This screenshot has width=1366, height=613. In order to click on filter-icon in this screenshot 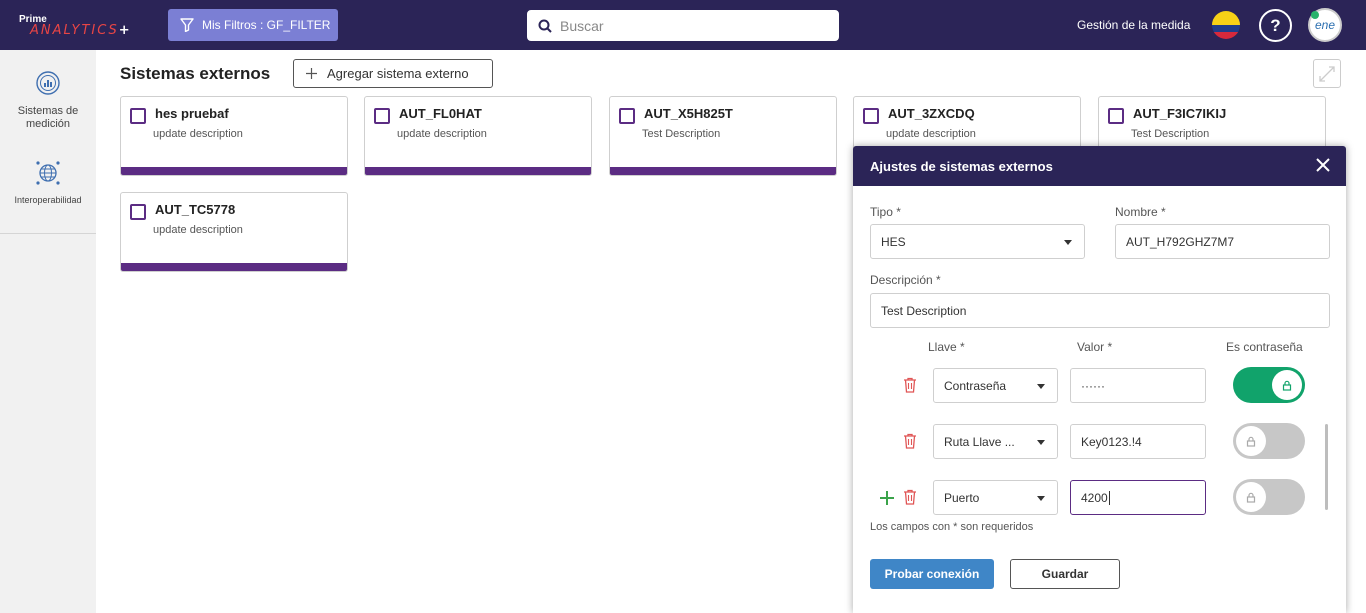, I will do `click(187, 25)`.